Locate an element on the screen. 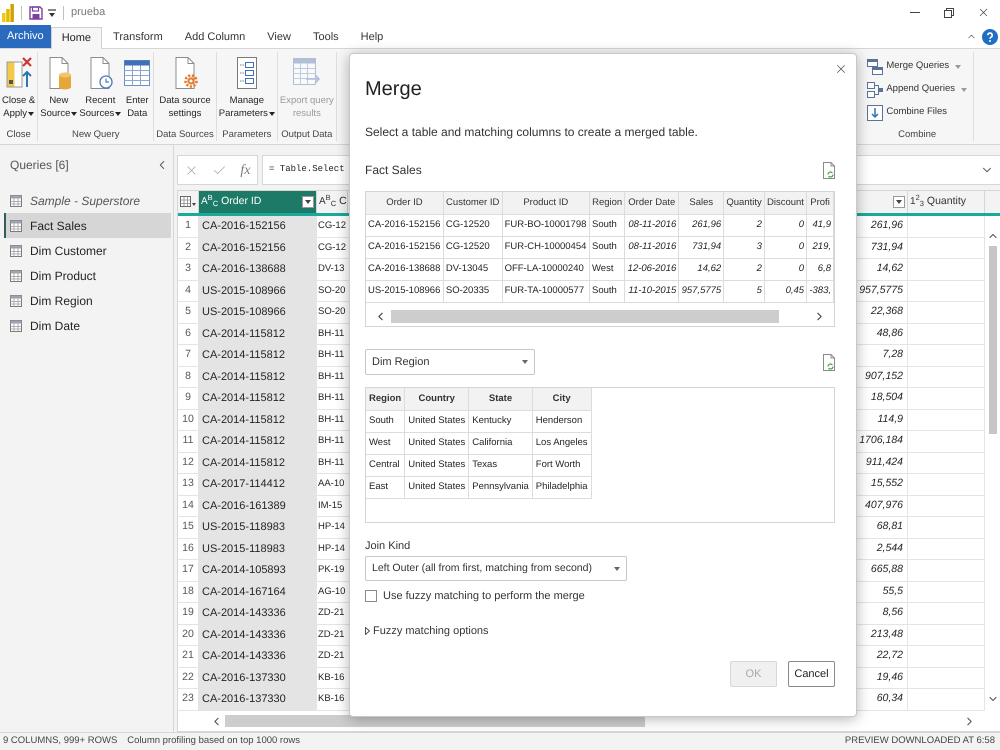 The image size is (1000, 750). table-cell: 08-11-2016 is located at coordinates (651, 247).